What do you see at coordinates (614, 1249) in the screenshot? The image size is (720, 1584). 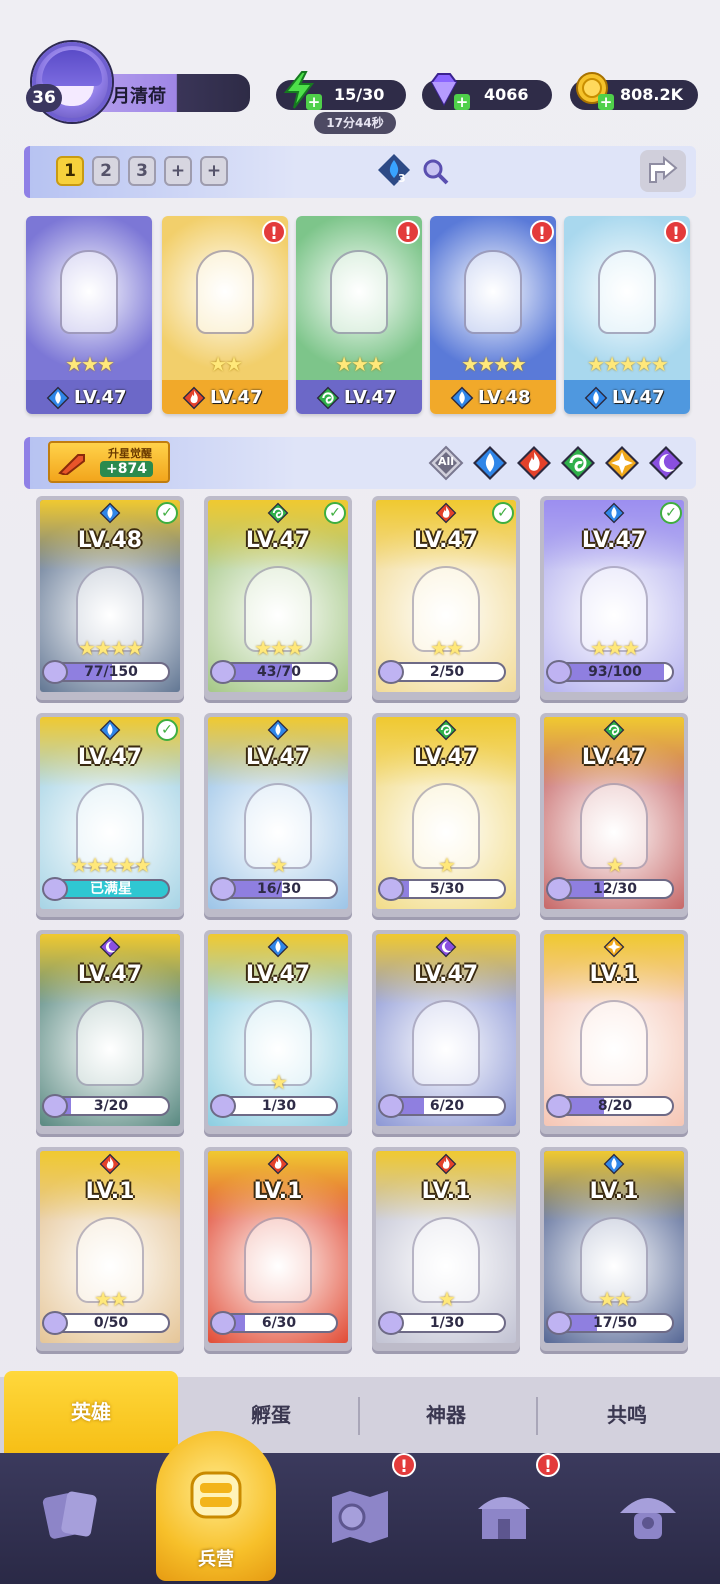 I see `hero-card: LV.1 ★★ 17/50` at bounding box center [614, 1249].